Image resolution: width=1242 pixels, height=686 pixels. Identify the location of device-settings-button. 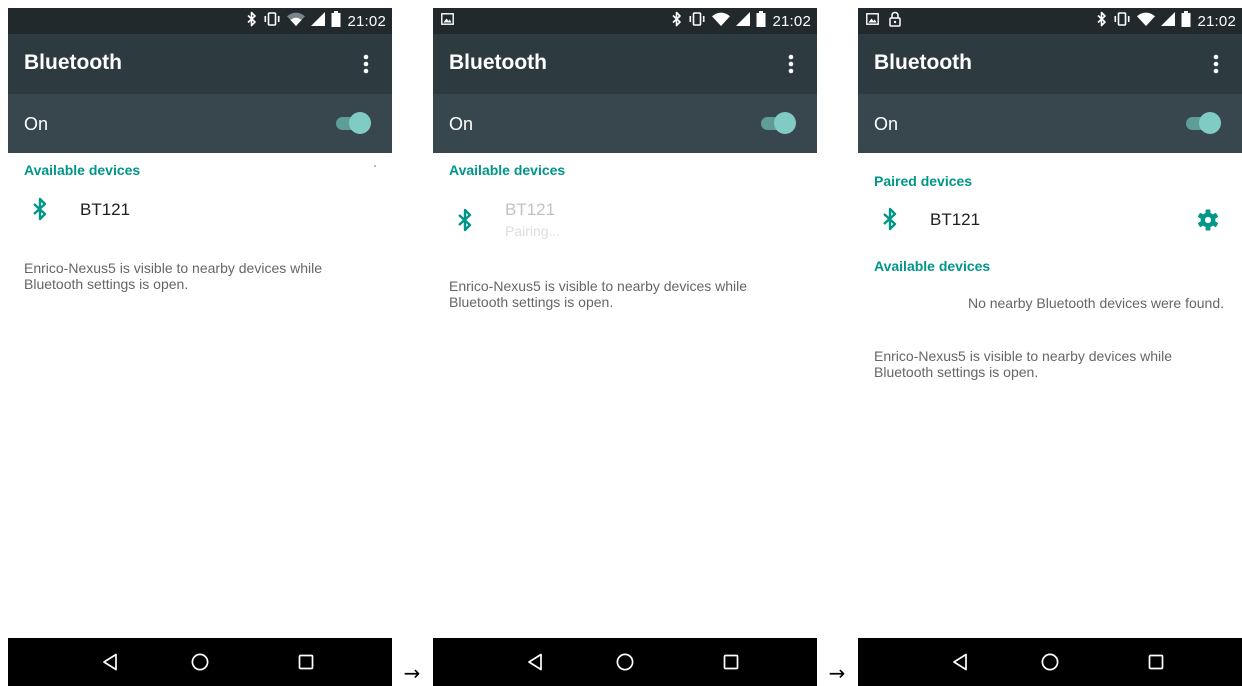
(1208, 220).